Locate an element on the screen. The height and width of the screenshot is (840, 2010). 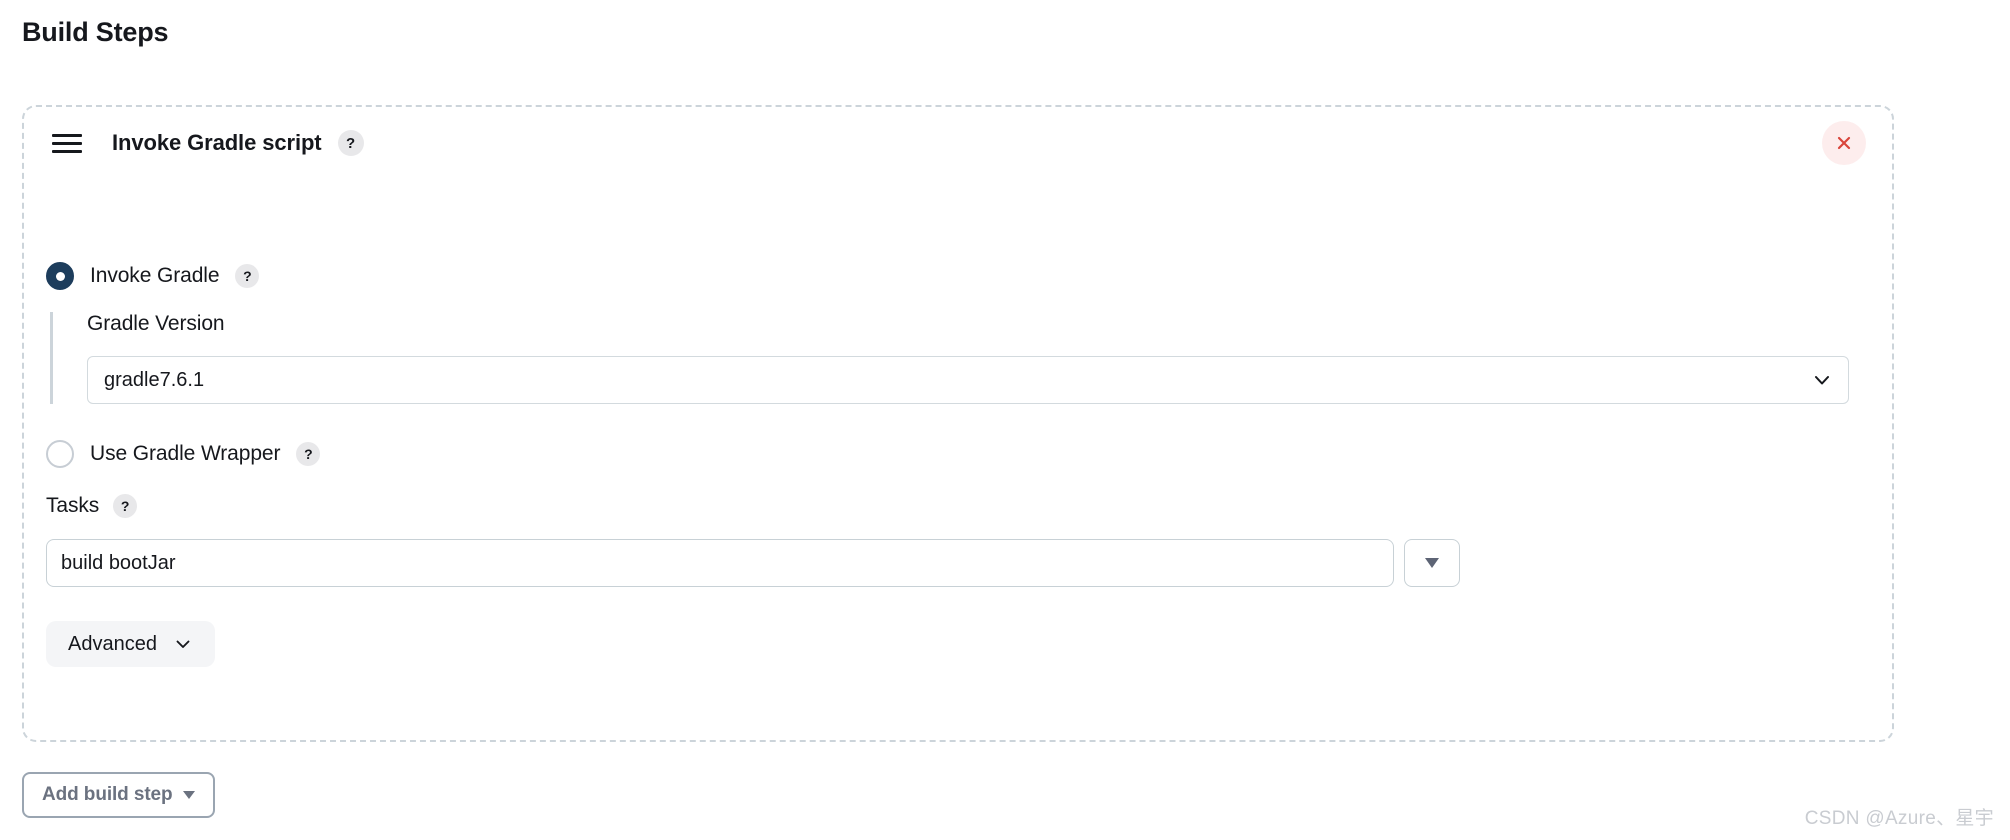
add-build-step-button: Add build step is located at coordinates (118, 795).